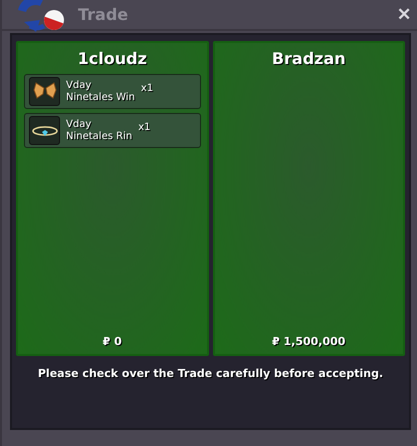 This screenshot has height=446, width=417. Describe the element at coordinates (45, 130) in the screenshot. I see `ring-icon` at that location.